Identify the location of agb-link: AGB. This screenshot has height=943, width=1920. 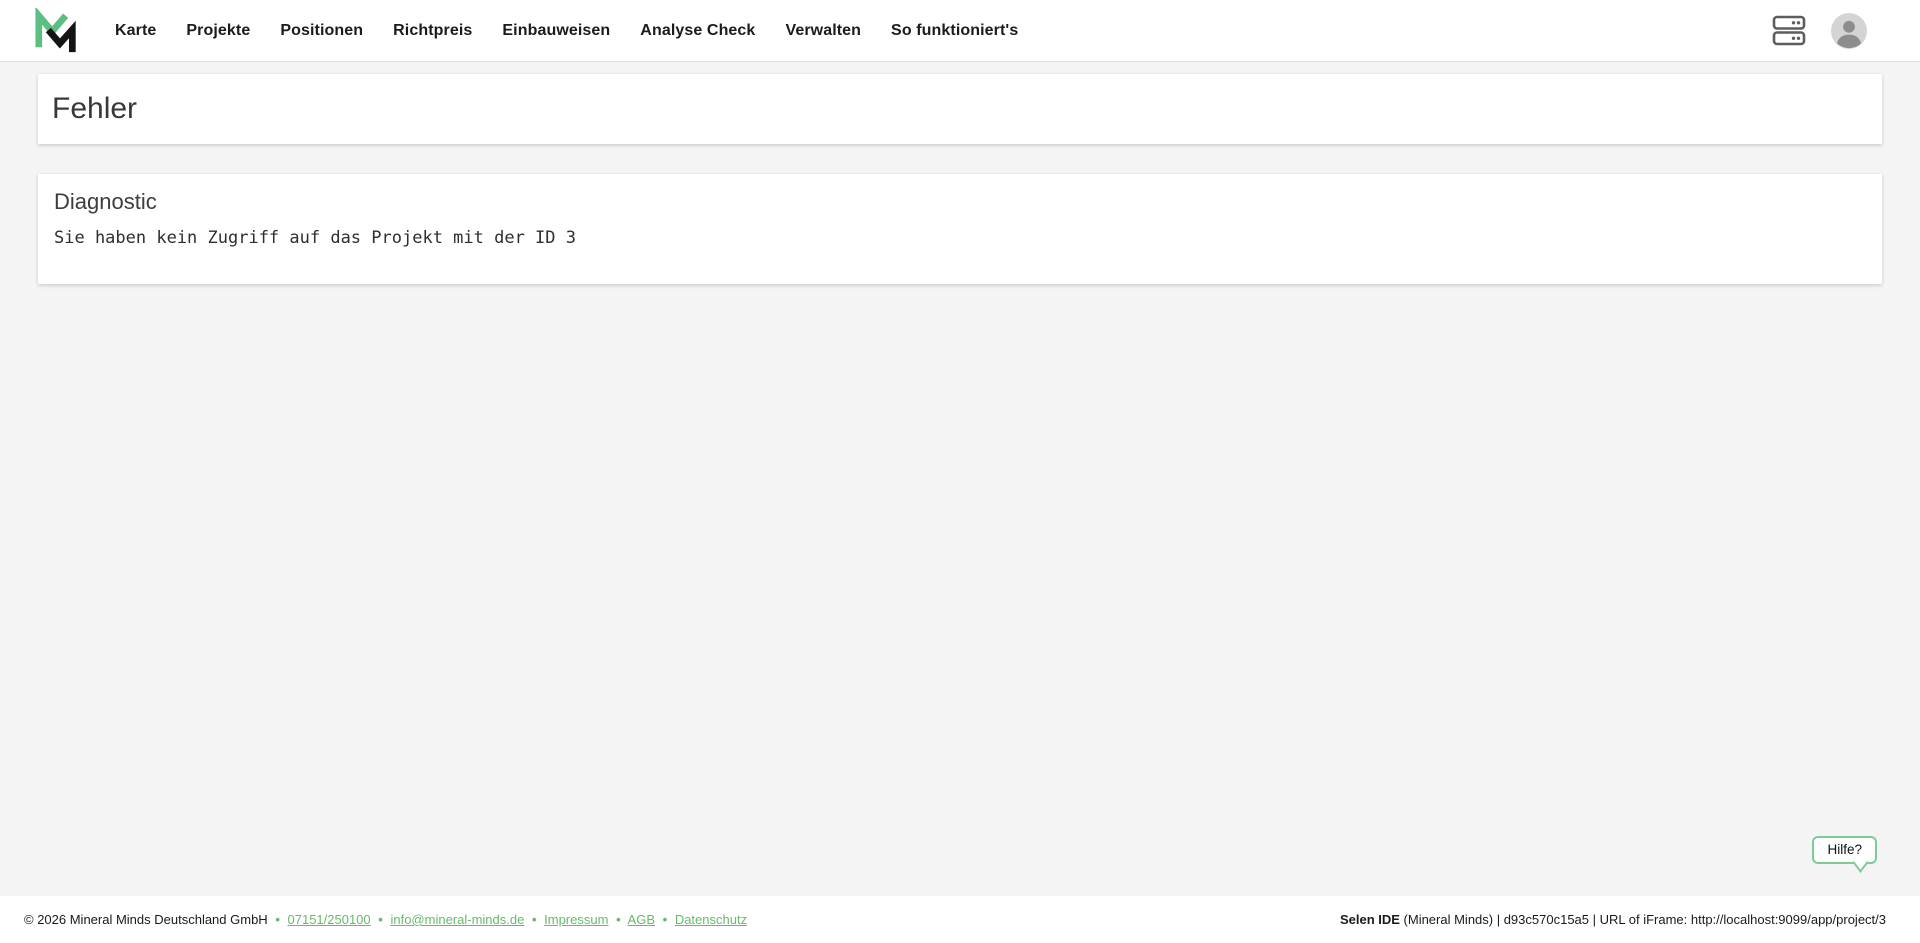
(641, 919).